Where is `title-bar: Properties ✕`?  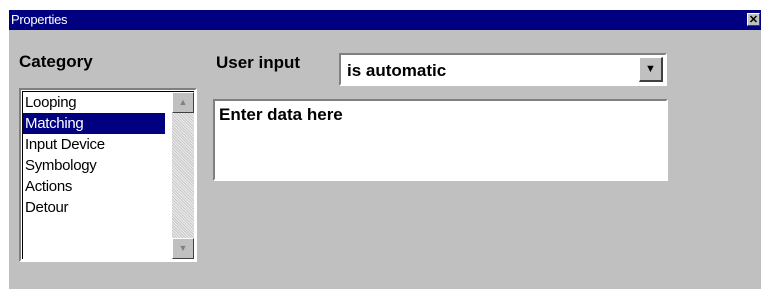 title-bar: Properties ✕ is located at coordinates (385, 20).